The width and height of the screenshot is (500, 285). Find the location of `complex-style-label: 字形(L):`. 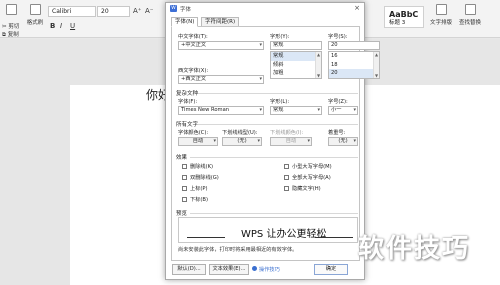

complex-style-label: 字形(L): is located at coordinates (280, 102).